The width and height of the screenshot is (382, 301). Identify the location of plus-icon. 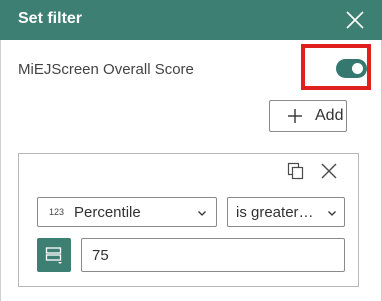
(295, 116).